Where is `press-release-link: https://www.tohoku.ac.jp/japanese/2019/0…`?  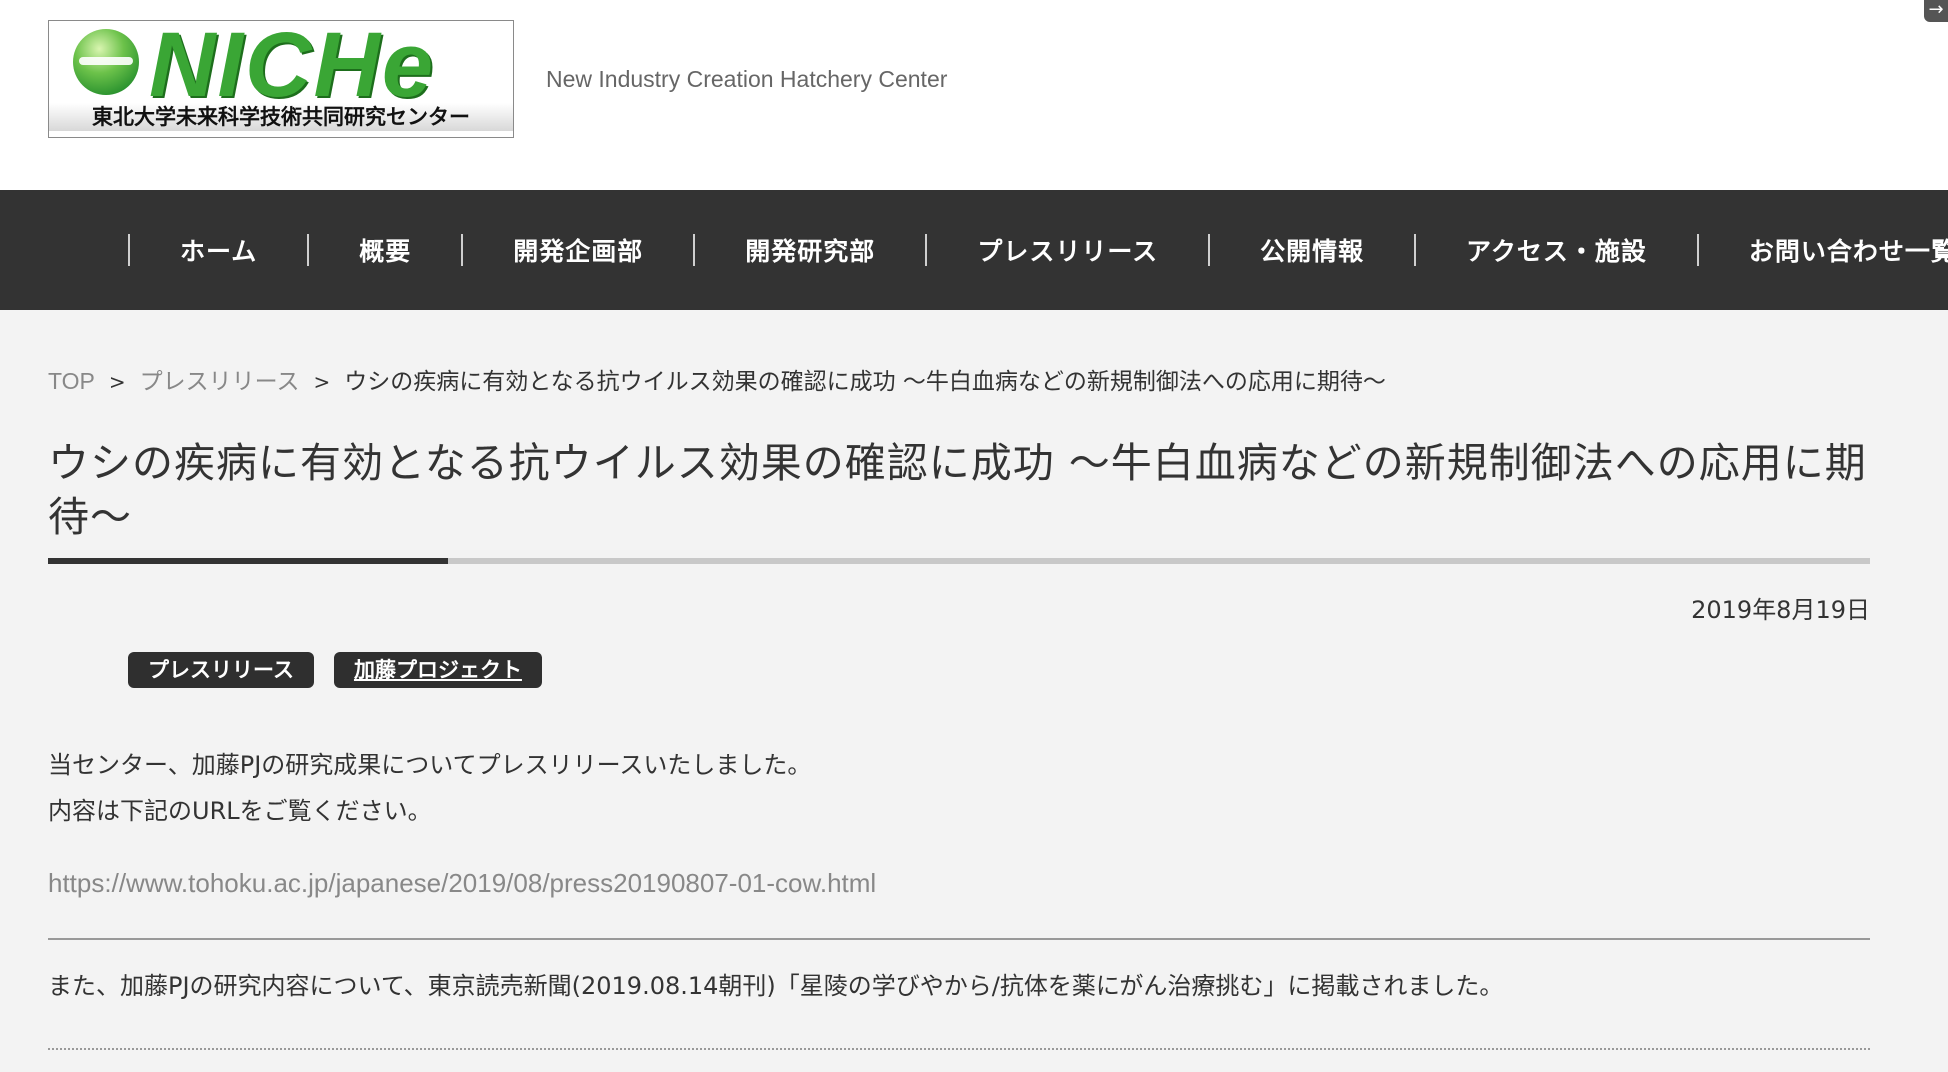 press-release-link: https://www.tohoku.ac.jp/japanese/2019/0… is located at coordinates (462, 883).